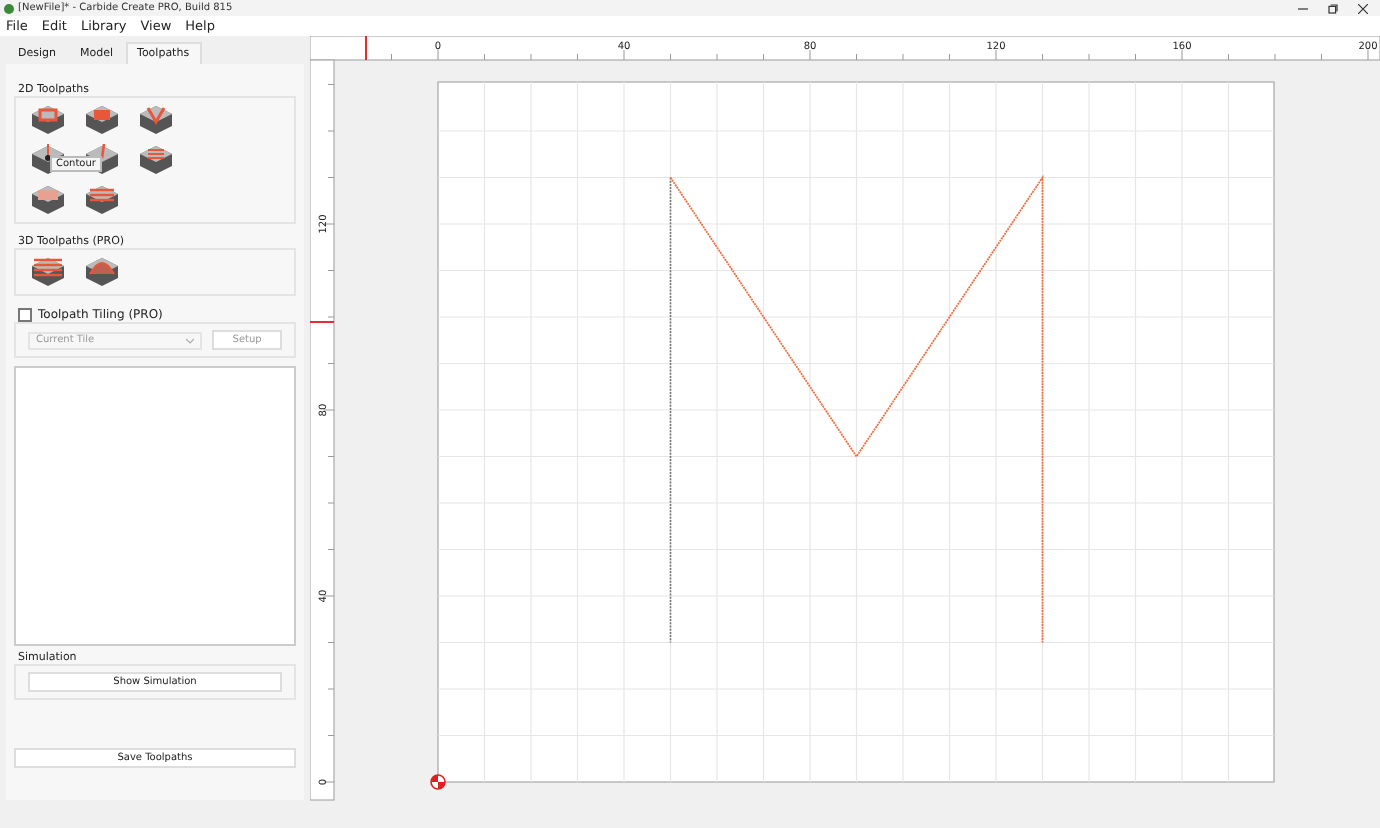 The width and height of the screenshot is (1380, 828). Describe the element at coordinates (1333, 8) in the screenshot. I see `restore-icon` at that location.